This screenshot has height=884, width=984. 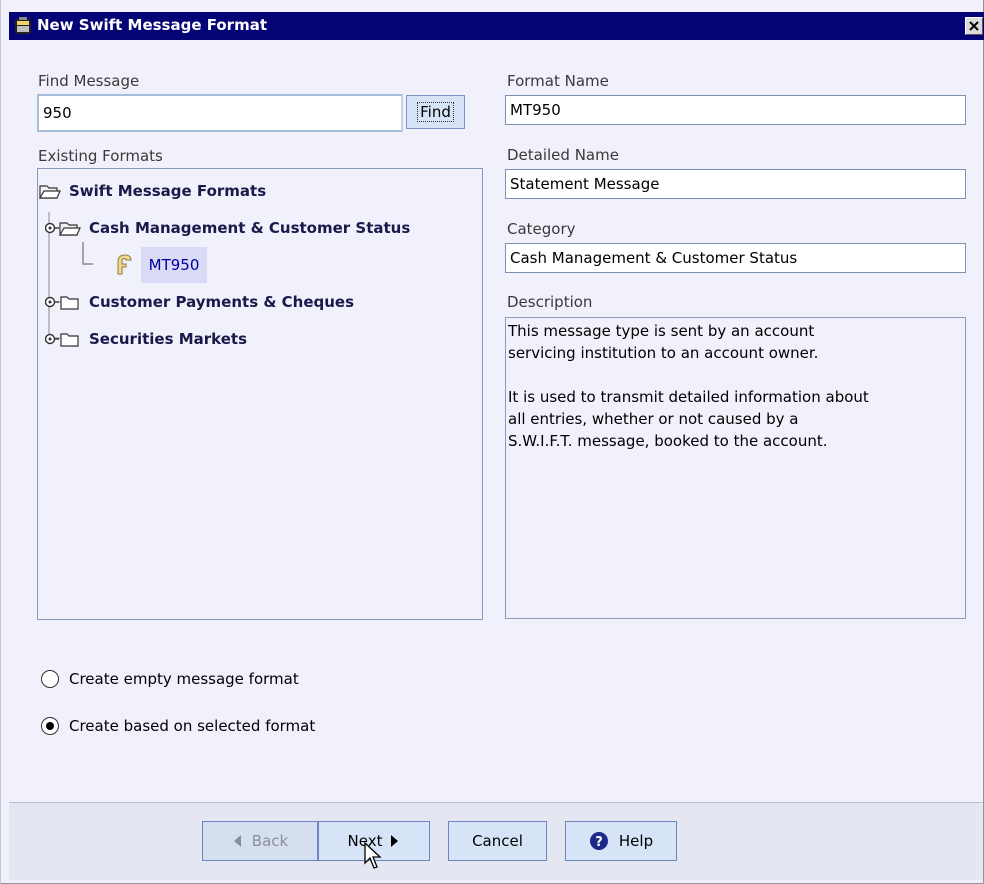 I want to click on tree-item-securities-markets: Securities Markets, so click(x=146, y=339).